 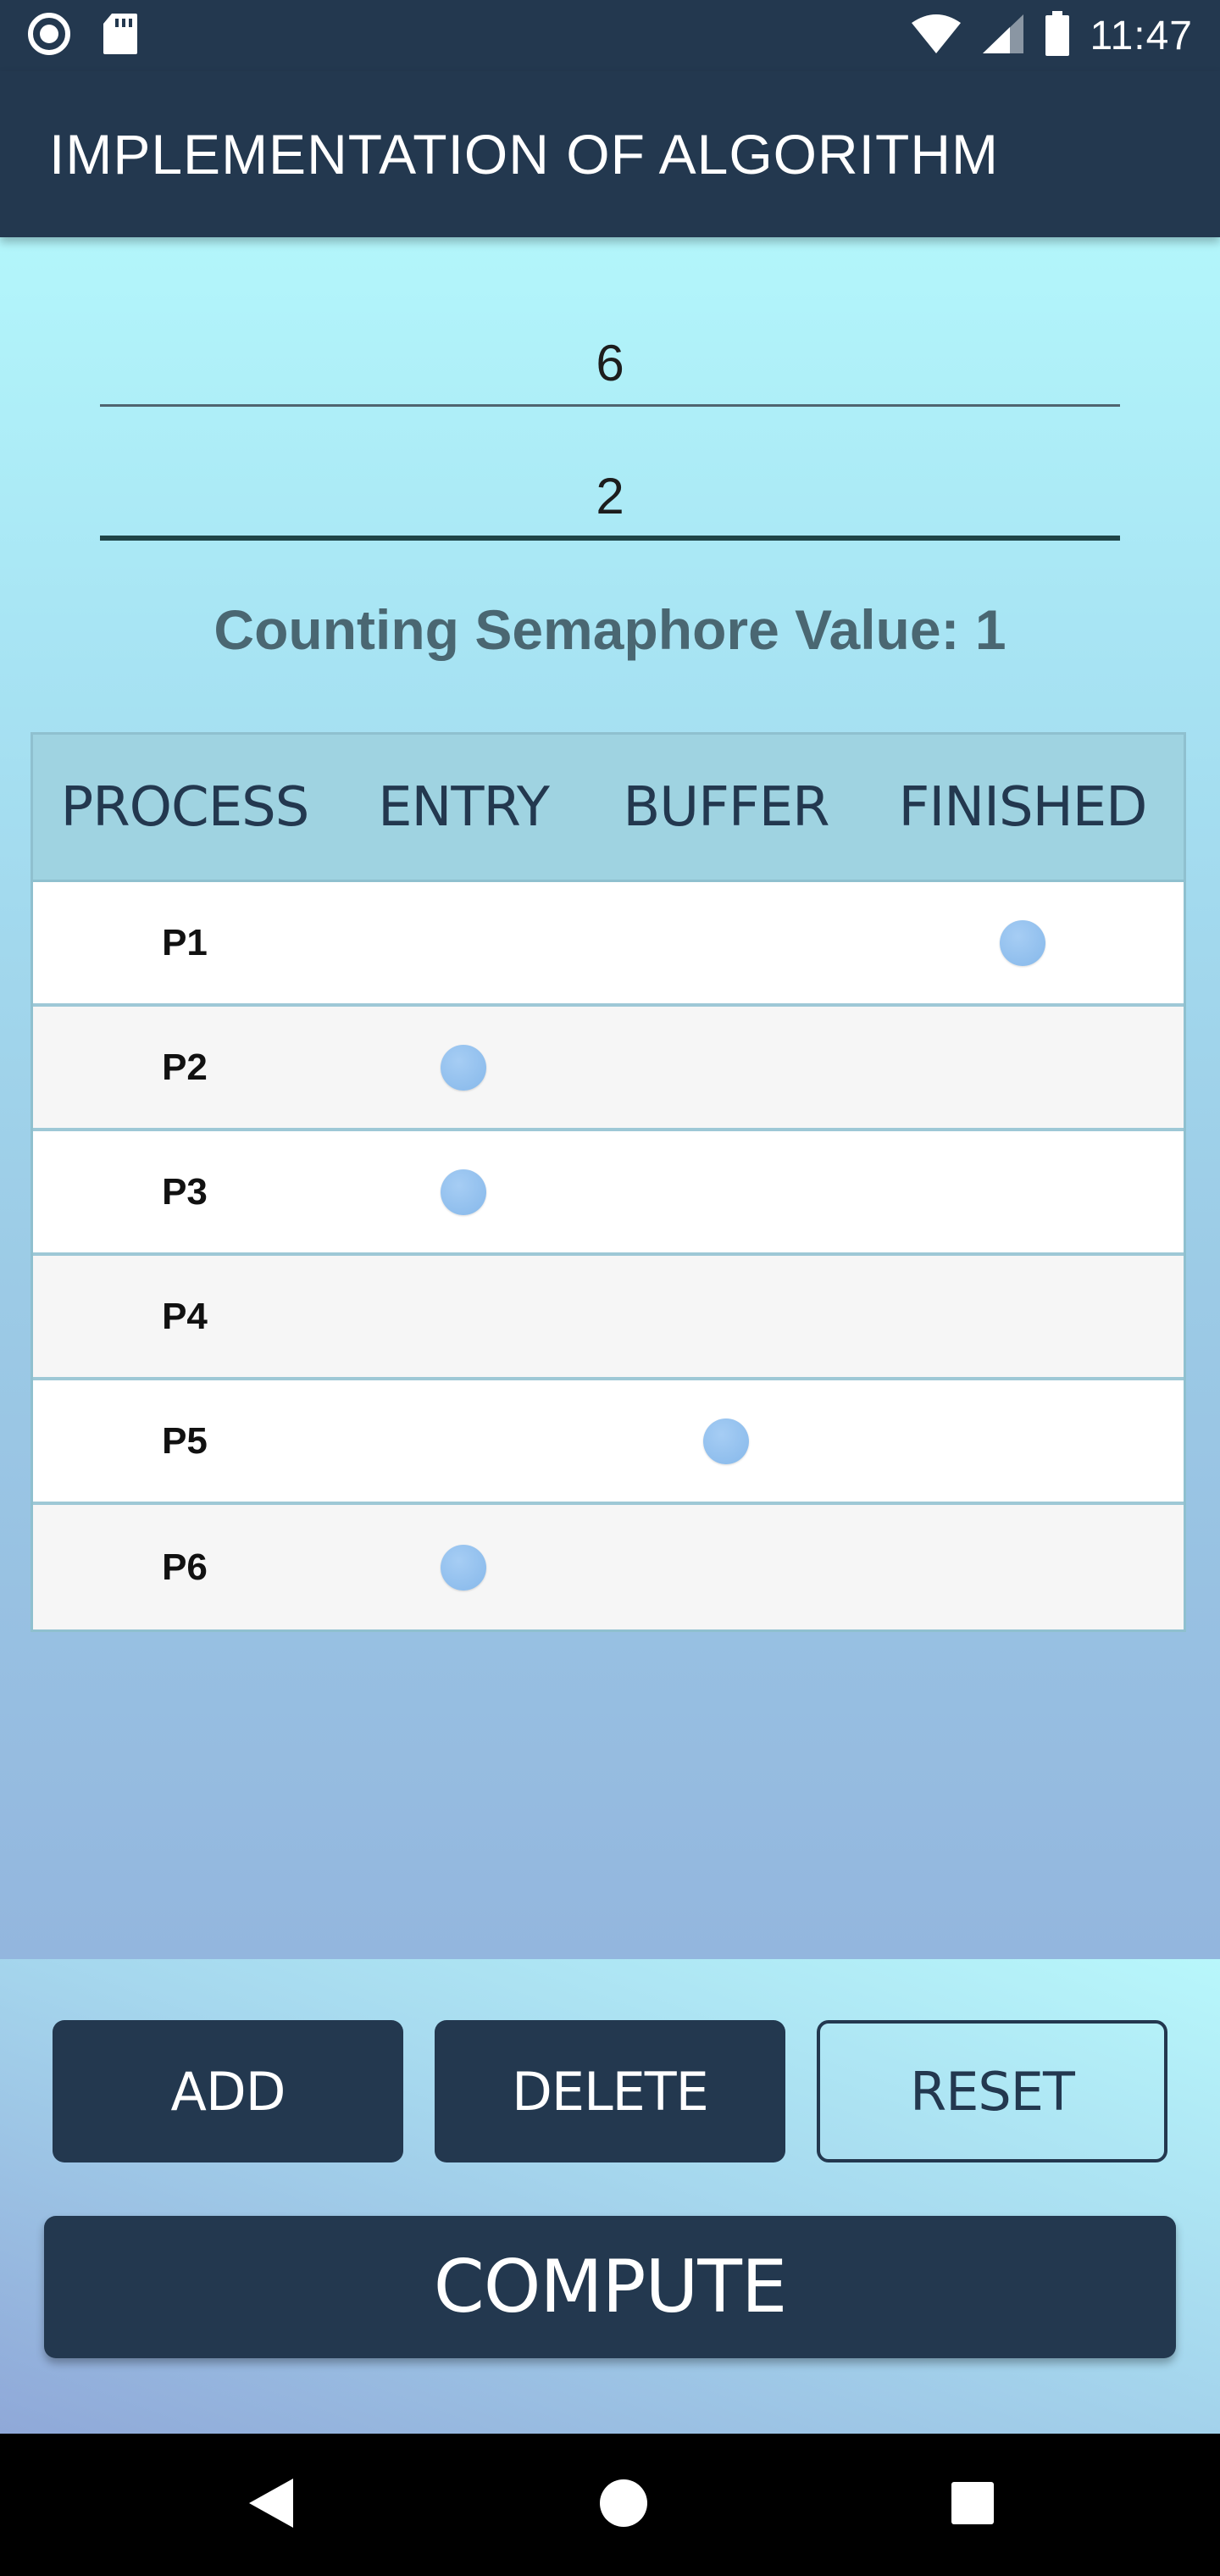 I want to click on process-cell: P1, so click(x=184, y=942).